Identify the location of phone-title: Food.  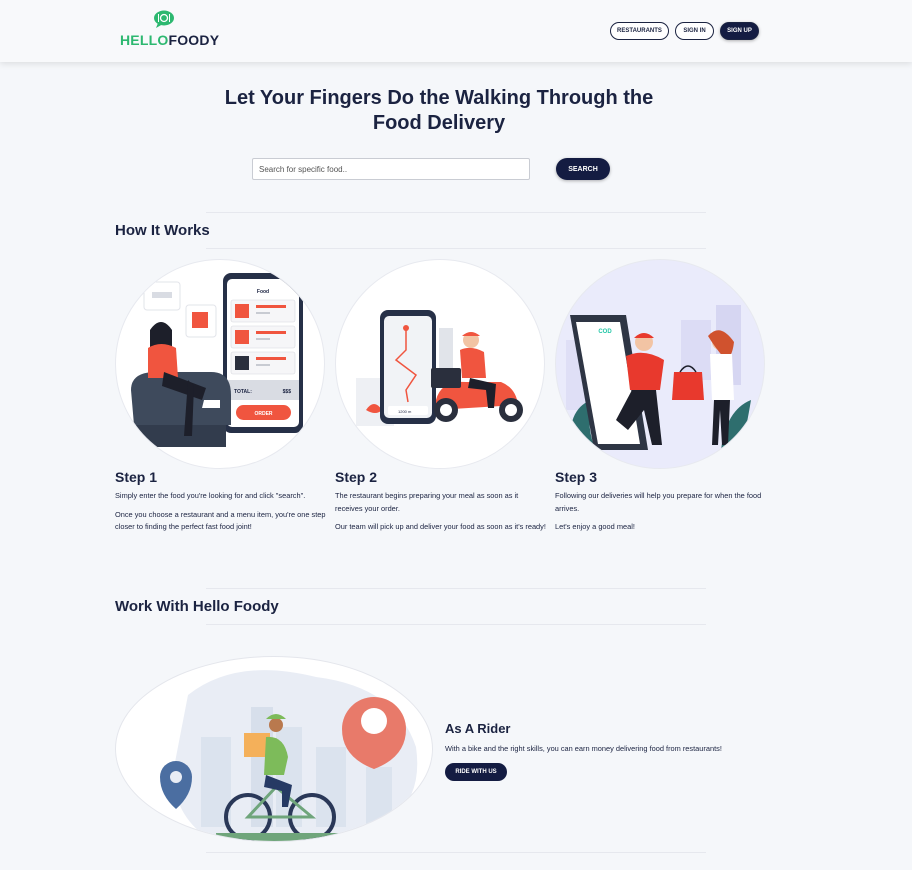
(263, 292).